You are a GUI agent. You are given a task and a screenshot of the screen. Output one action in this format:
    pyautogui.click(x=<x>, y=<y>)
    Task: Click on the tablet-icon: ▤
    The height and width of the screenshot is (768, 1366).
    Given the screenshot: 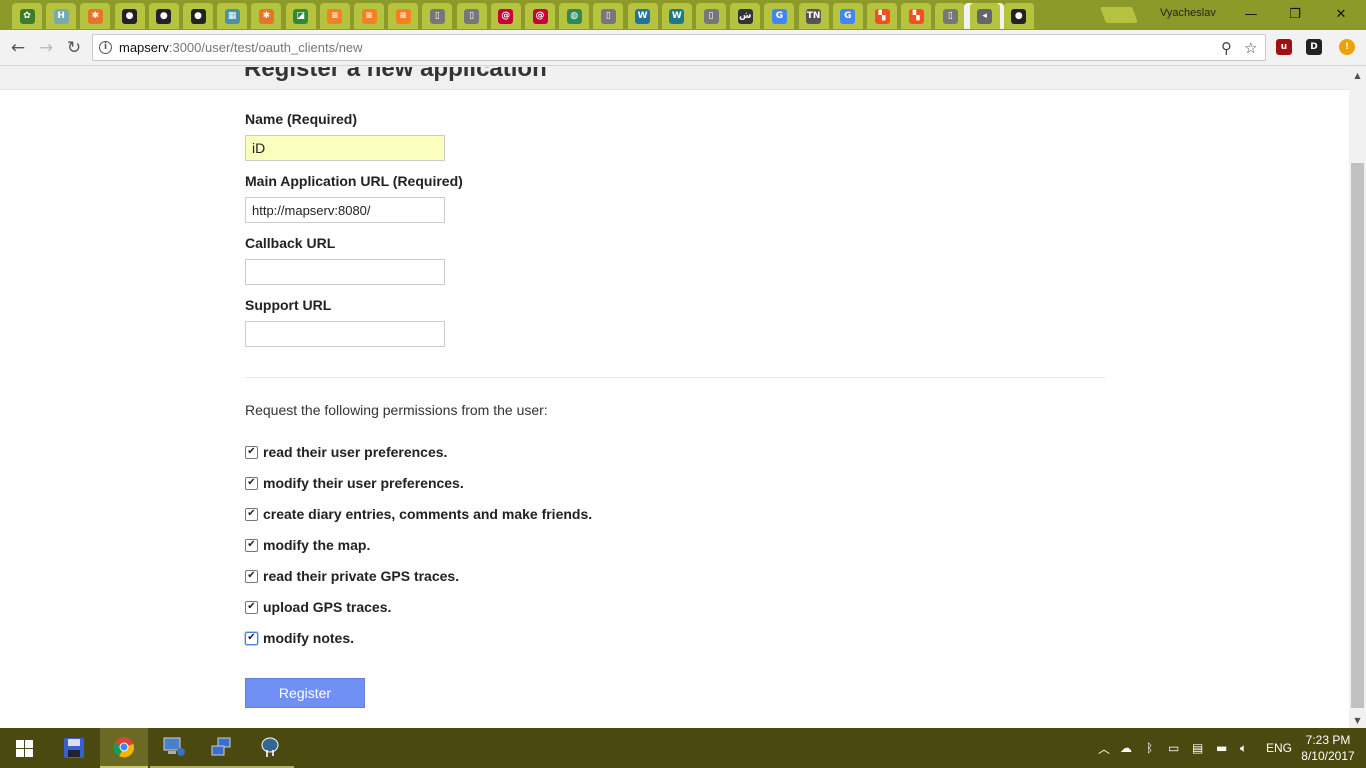 What is the action you would take?
    pyautogui.click(x=1197, y=748)
    